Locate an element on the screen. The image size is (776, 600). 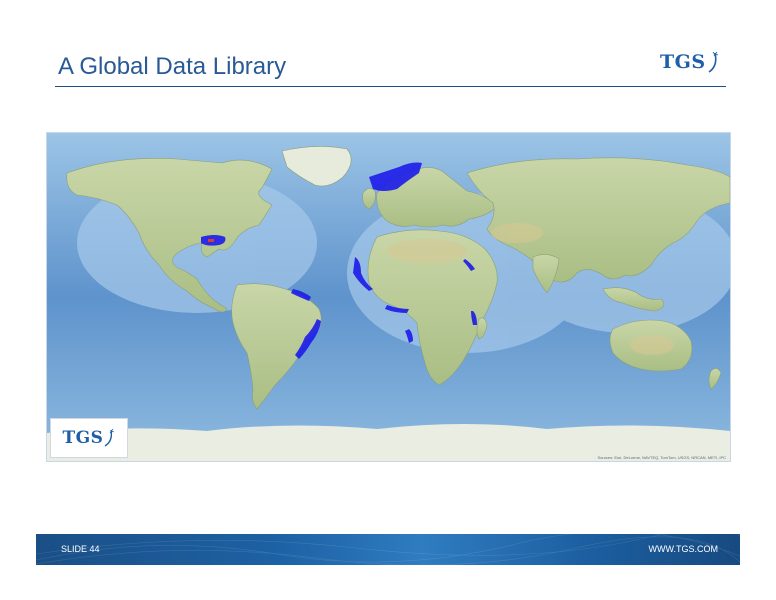
map-logo-box: TGS is located at coordinates (89, 438).